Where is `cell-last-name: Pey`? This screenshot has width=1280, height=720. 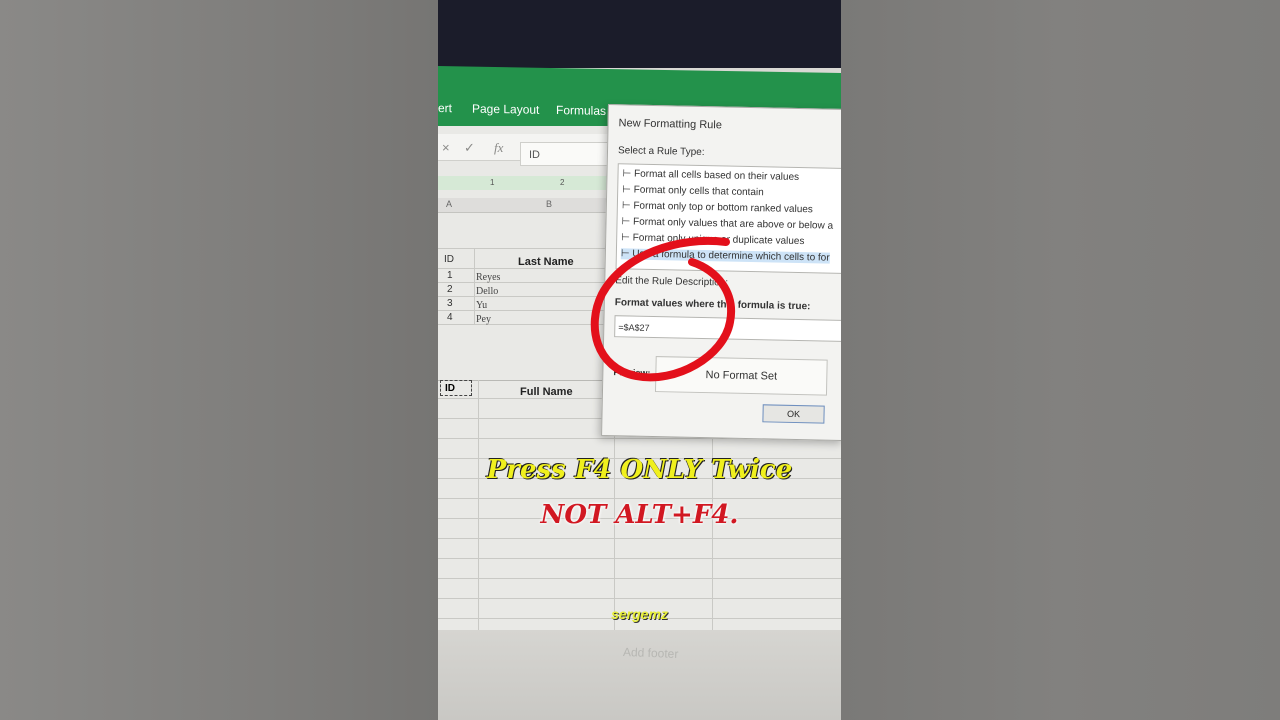
cell-last-name: Pey is located at coordinates (483, 319).